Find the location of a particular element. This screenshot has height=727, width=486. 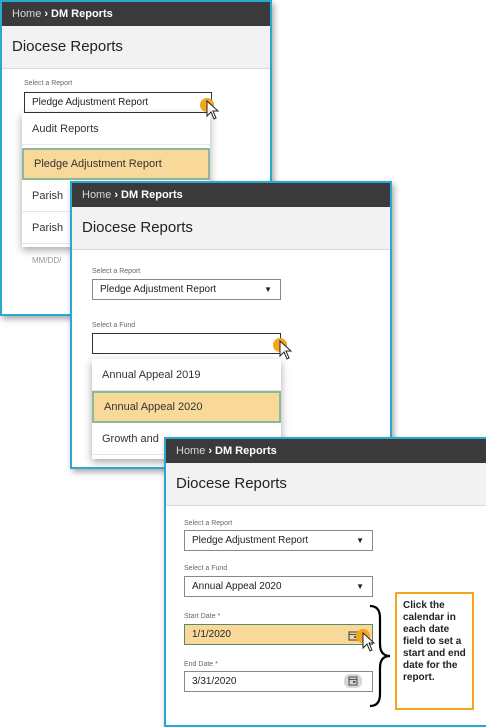

fund-option-annual-appeal-2020: Annual Appeal 2020 is located at coordinates (186, 407).